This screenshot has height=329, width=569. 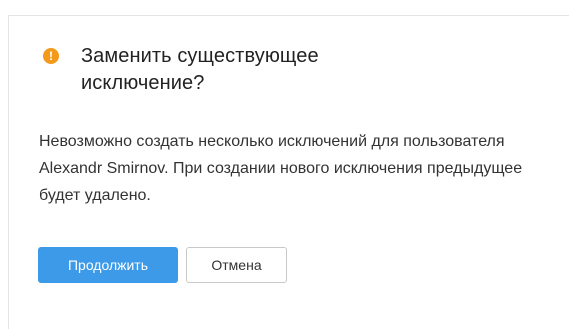 What do you see at coordinates (108, 265) in the screenshot?
I see `continue-button: Продолжить` at bounding box center [108, 265].